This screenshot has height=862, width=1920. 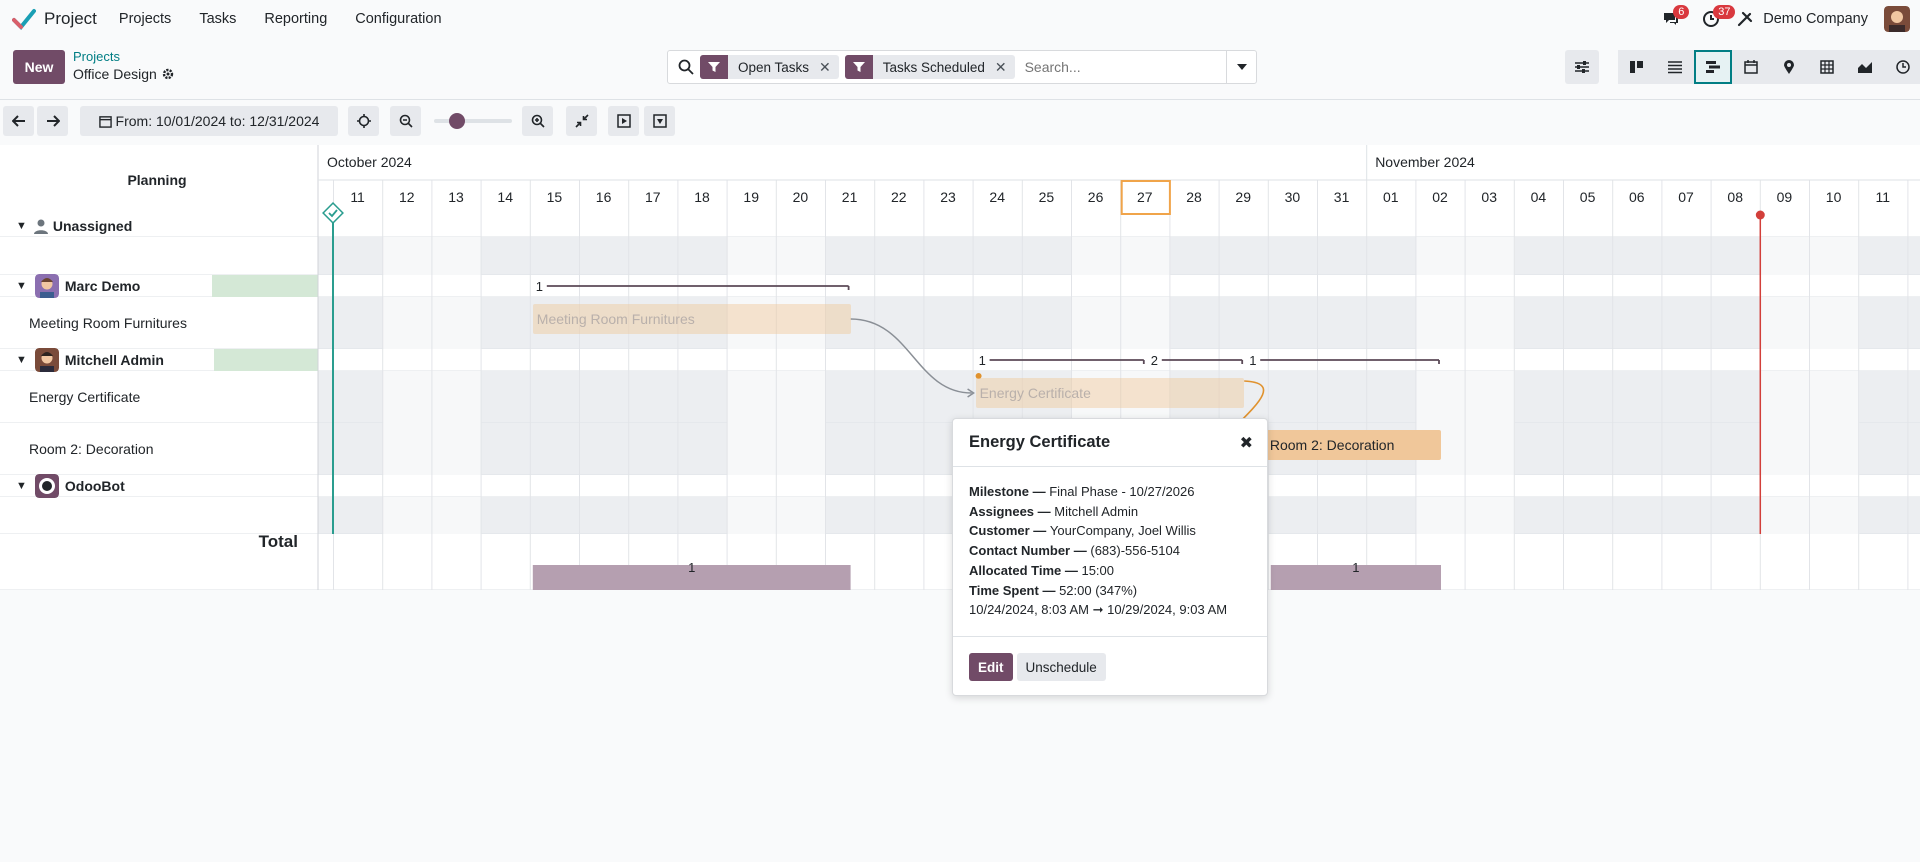 I want to click on user-avatar, so click(x=1897, y=19).